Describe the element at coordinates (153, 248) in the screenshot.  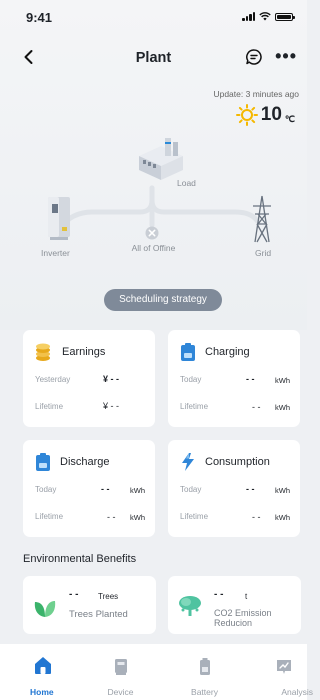
I see `offline-label: All of Offine` at that location.